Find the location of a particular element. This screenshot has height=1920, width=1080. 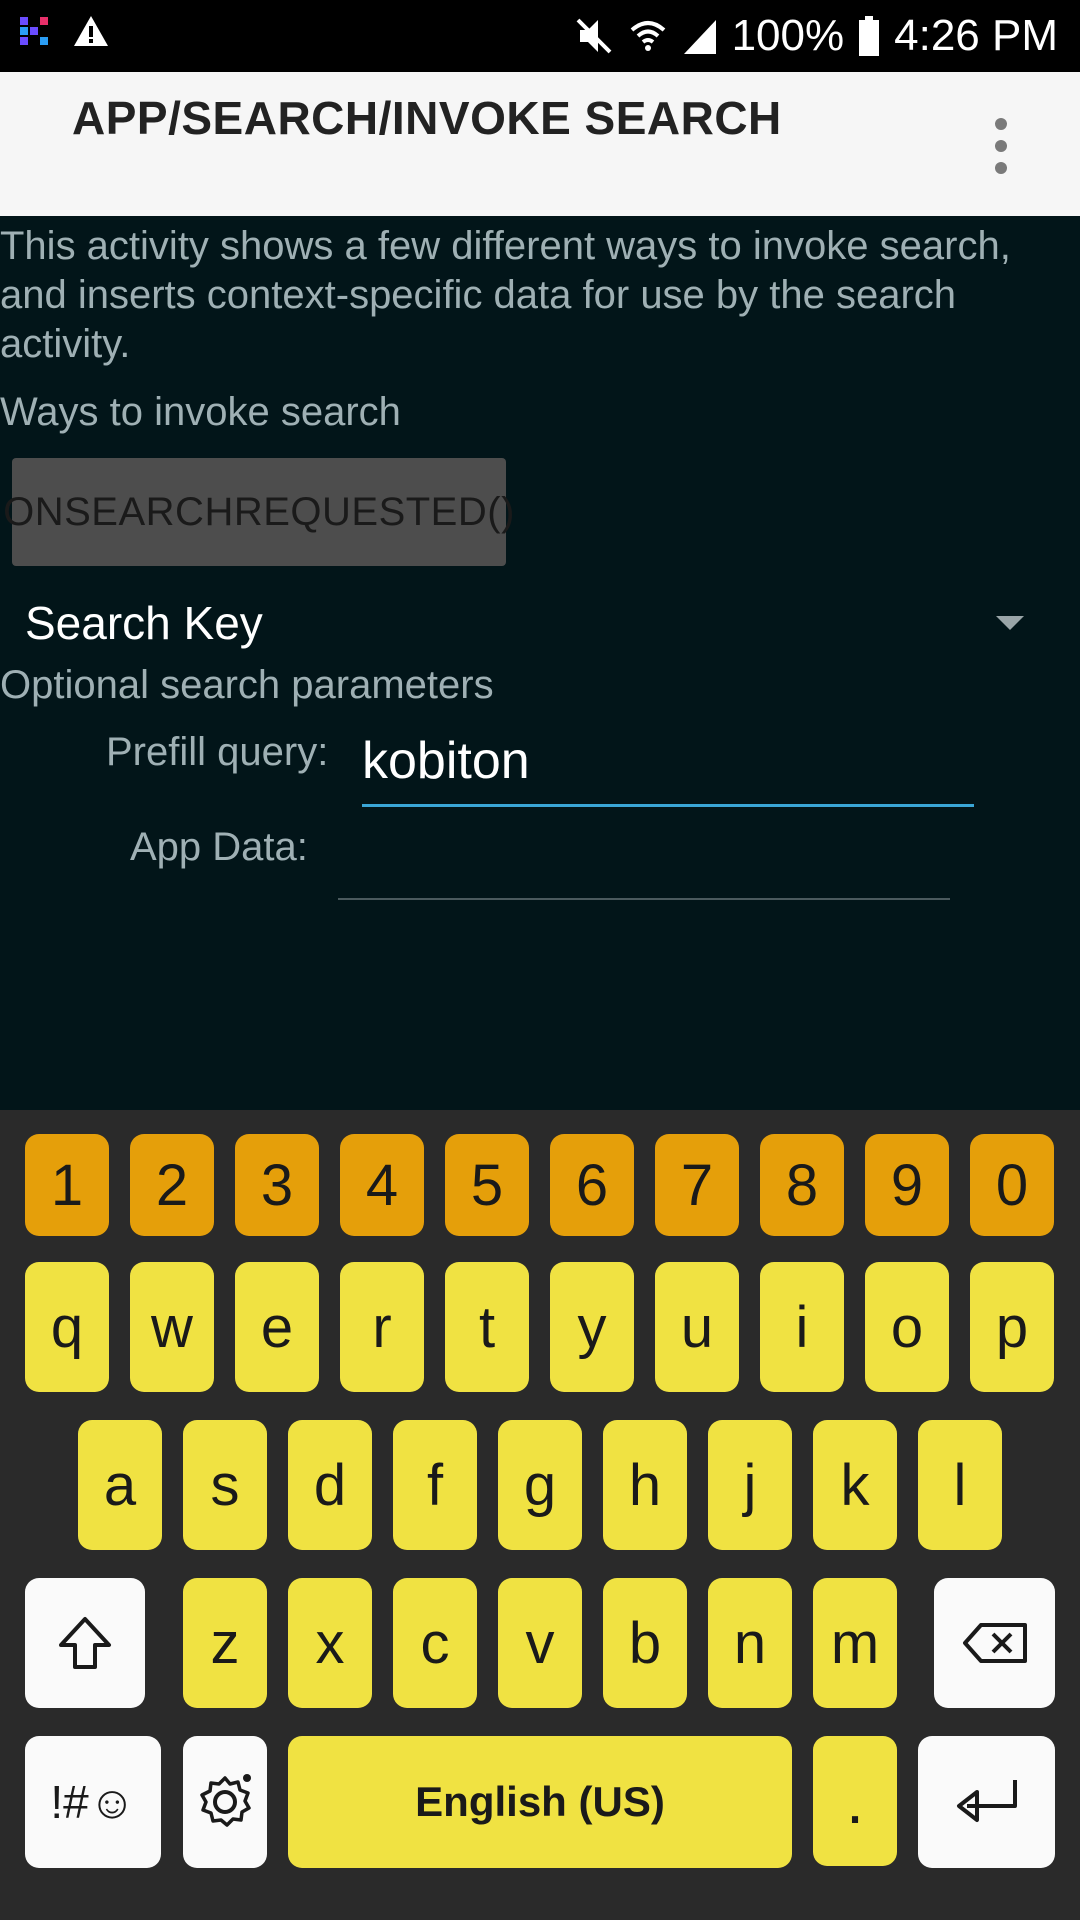

key-j: j is located at coordinates (750, 1485).